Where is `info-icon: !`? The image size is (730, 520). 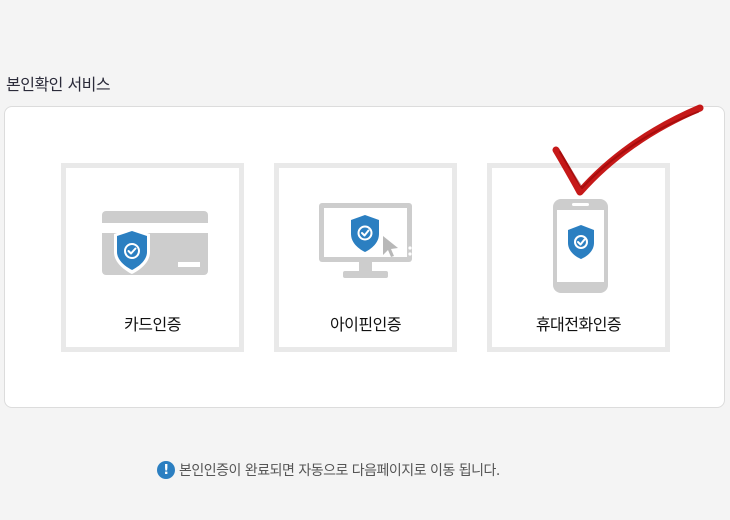
info-icon: ! is located at coordinates (166, 470).